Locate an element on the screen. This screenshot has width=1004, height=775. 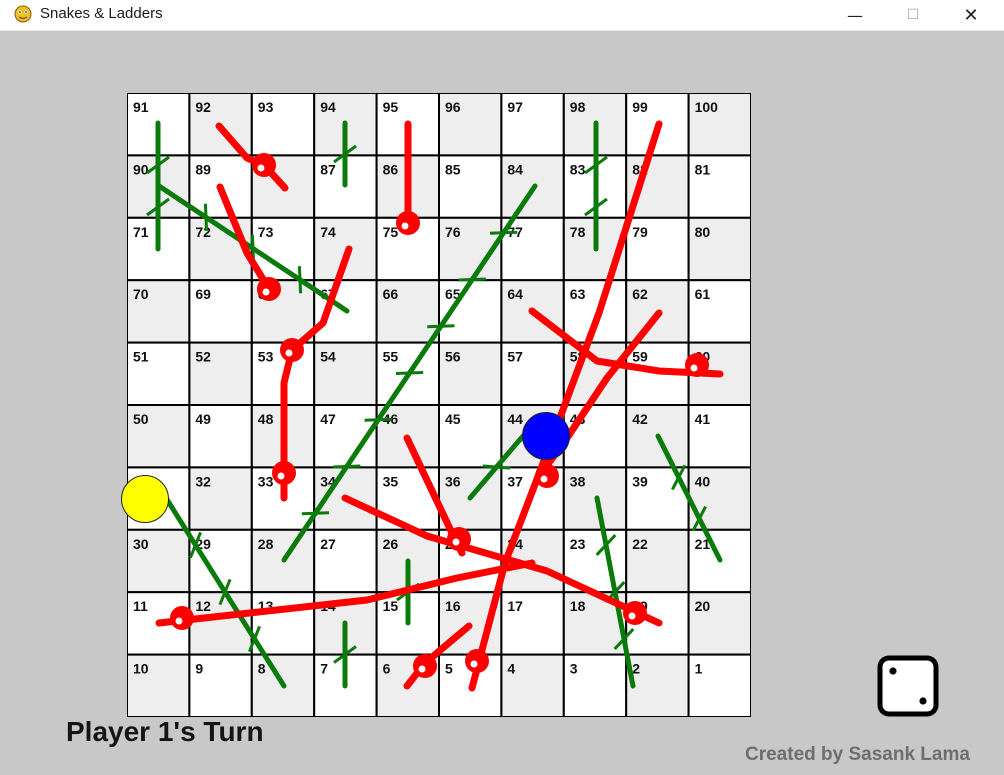
cell-number: 16 is located at coordinates (453, 606).